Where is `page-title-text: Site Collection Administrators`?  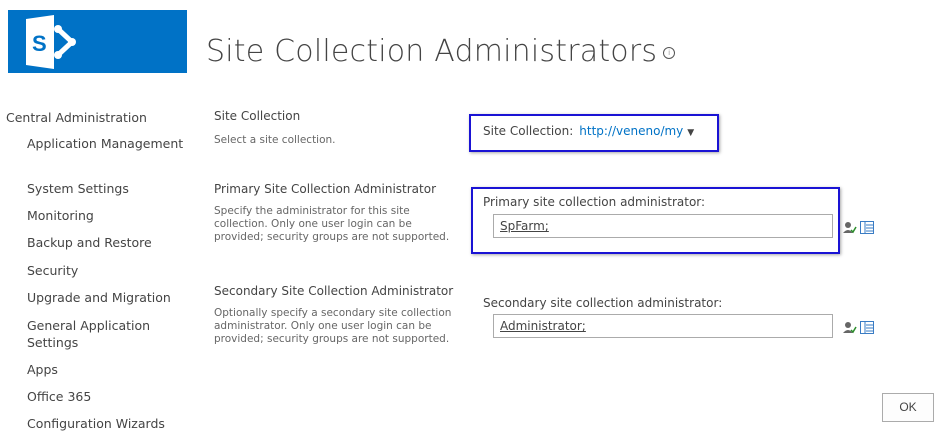
page-title-text: Site Collection Administrators is located at coordinates (432, 51).